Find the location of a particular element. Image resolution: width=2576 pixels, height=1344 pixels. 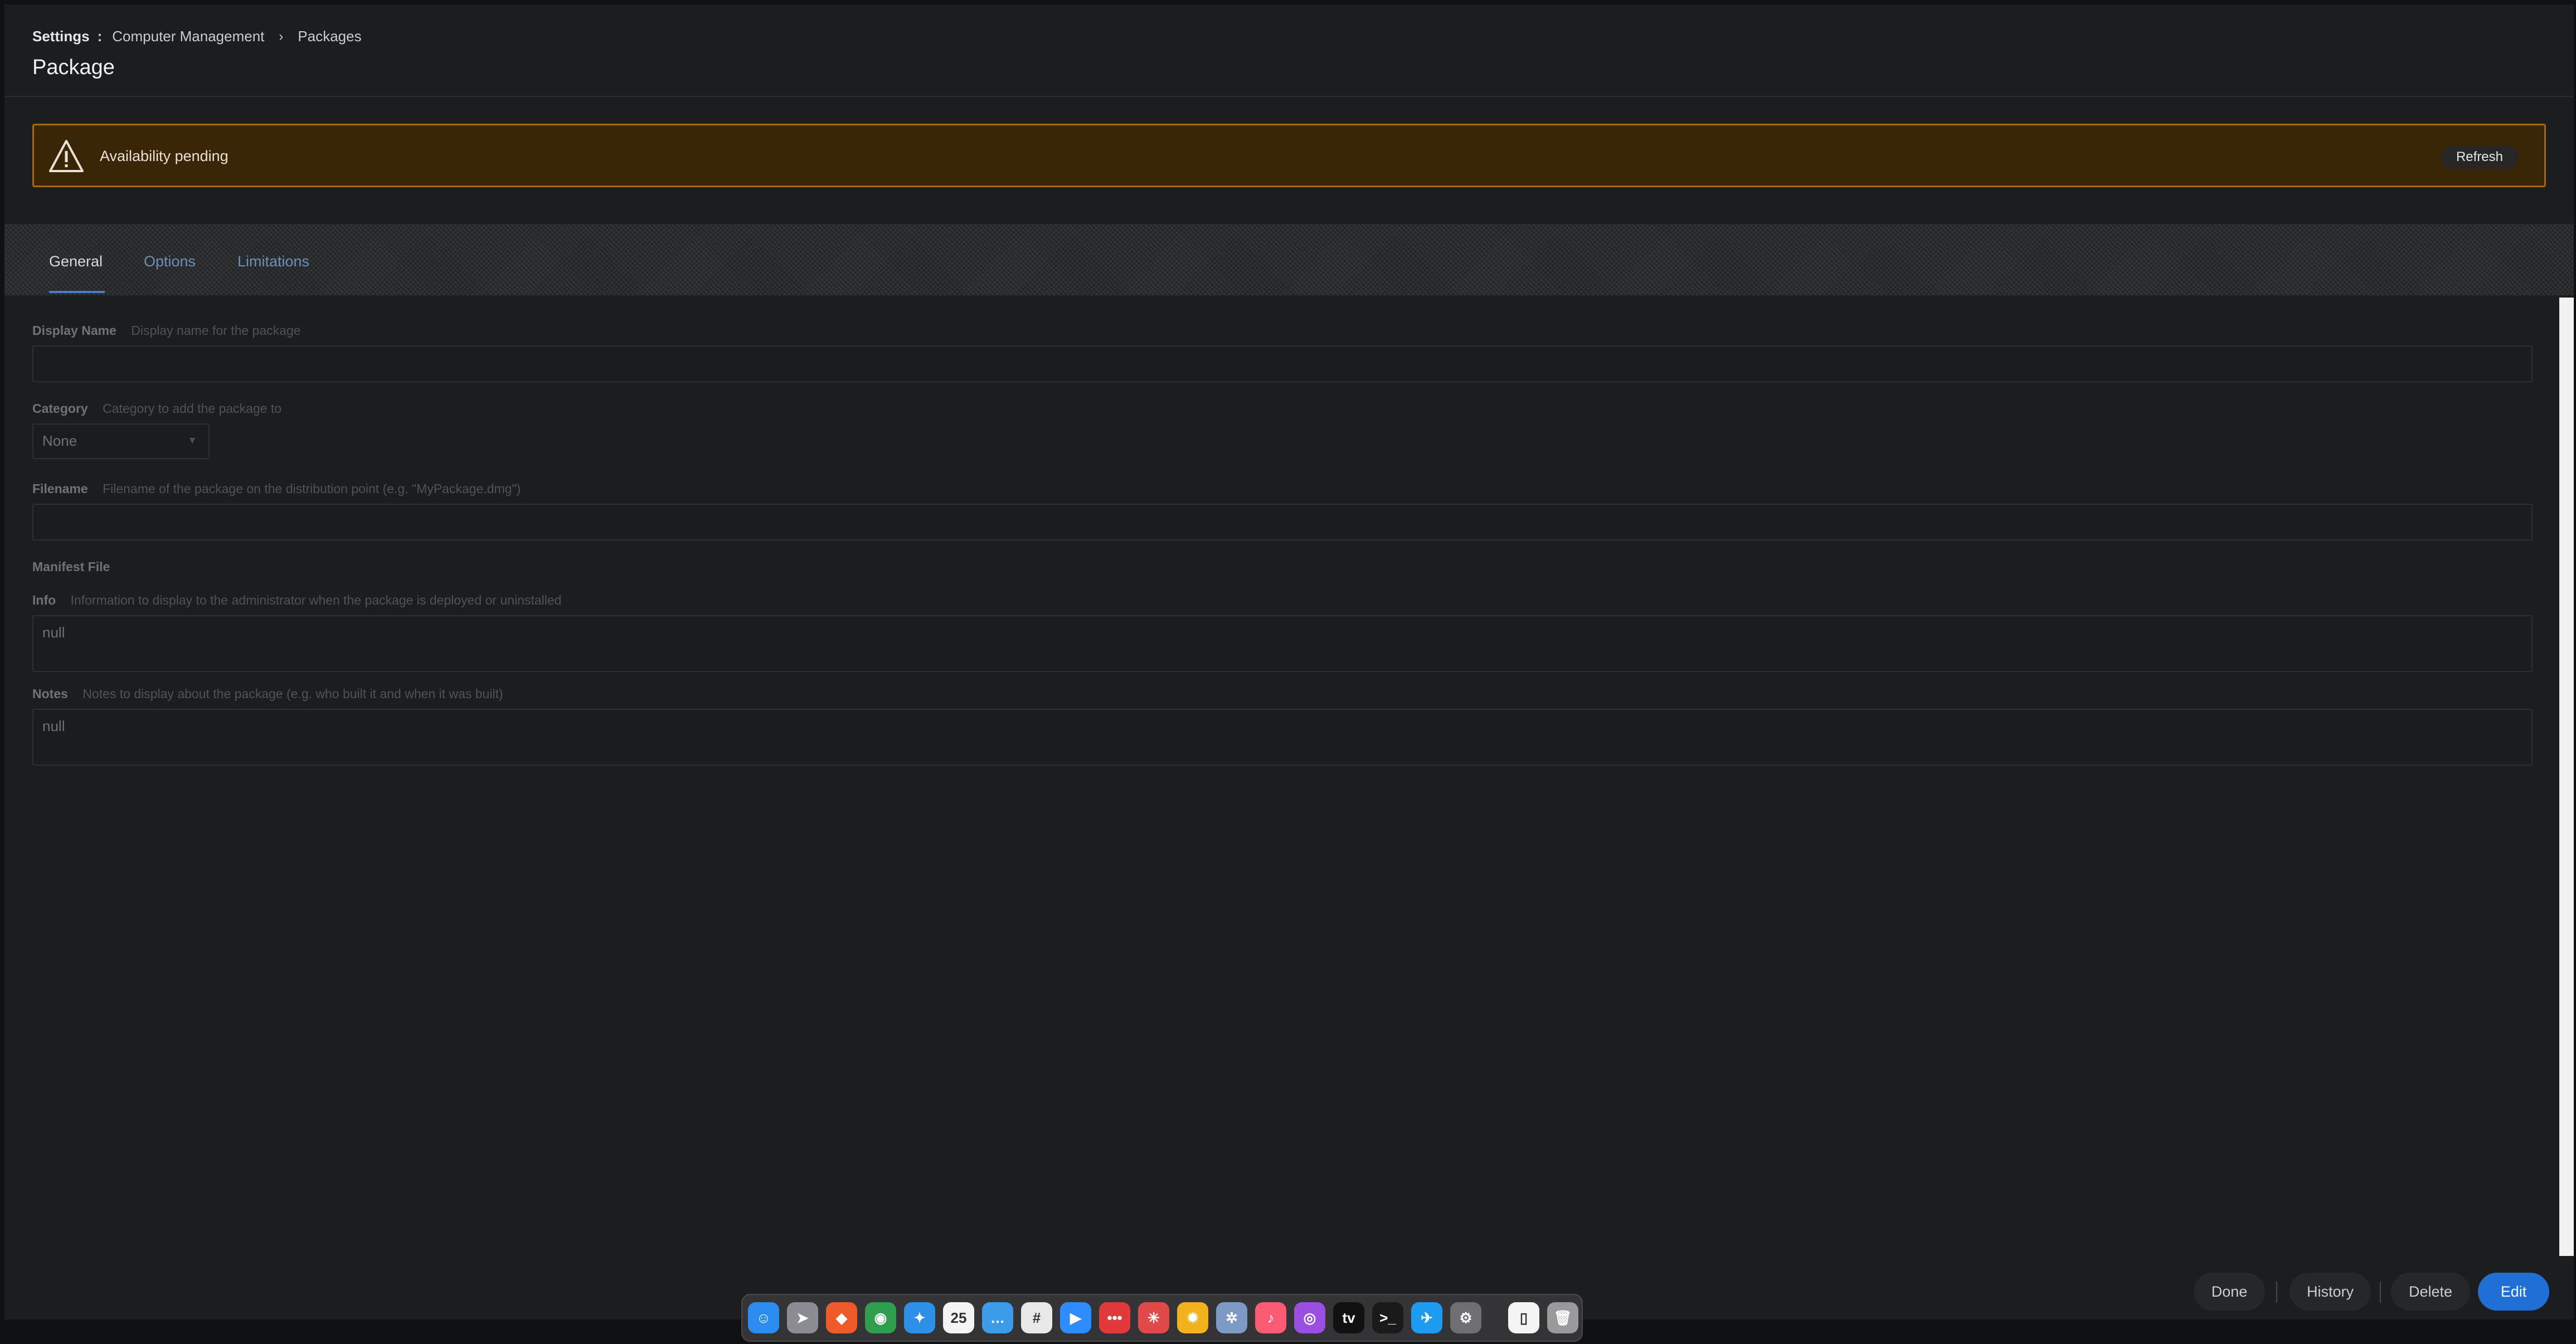

dock-glyph: ▯ is located at coordinates (1523, 1317).